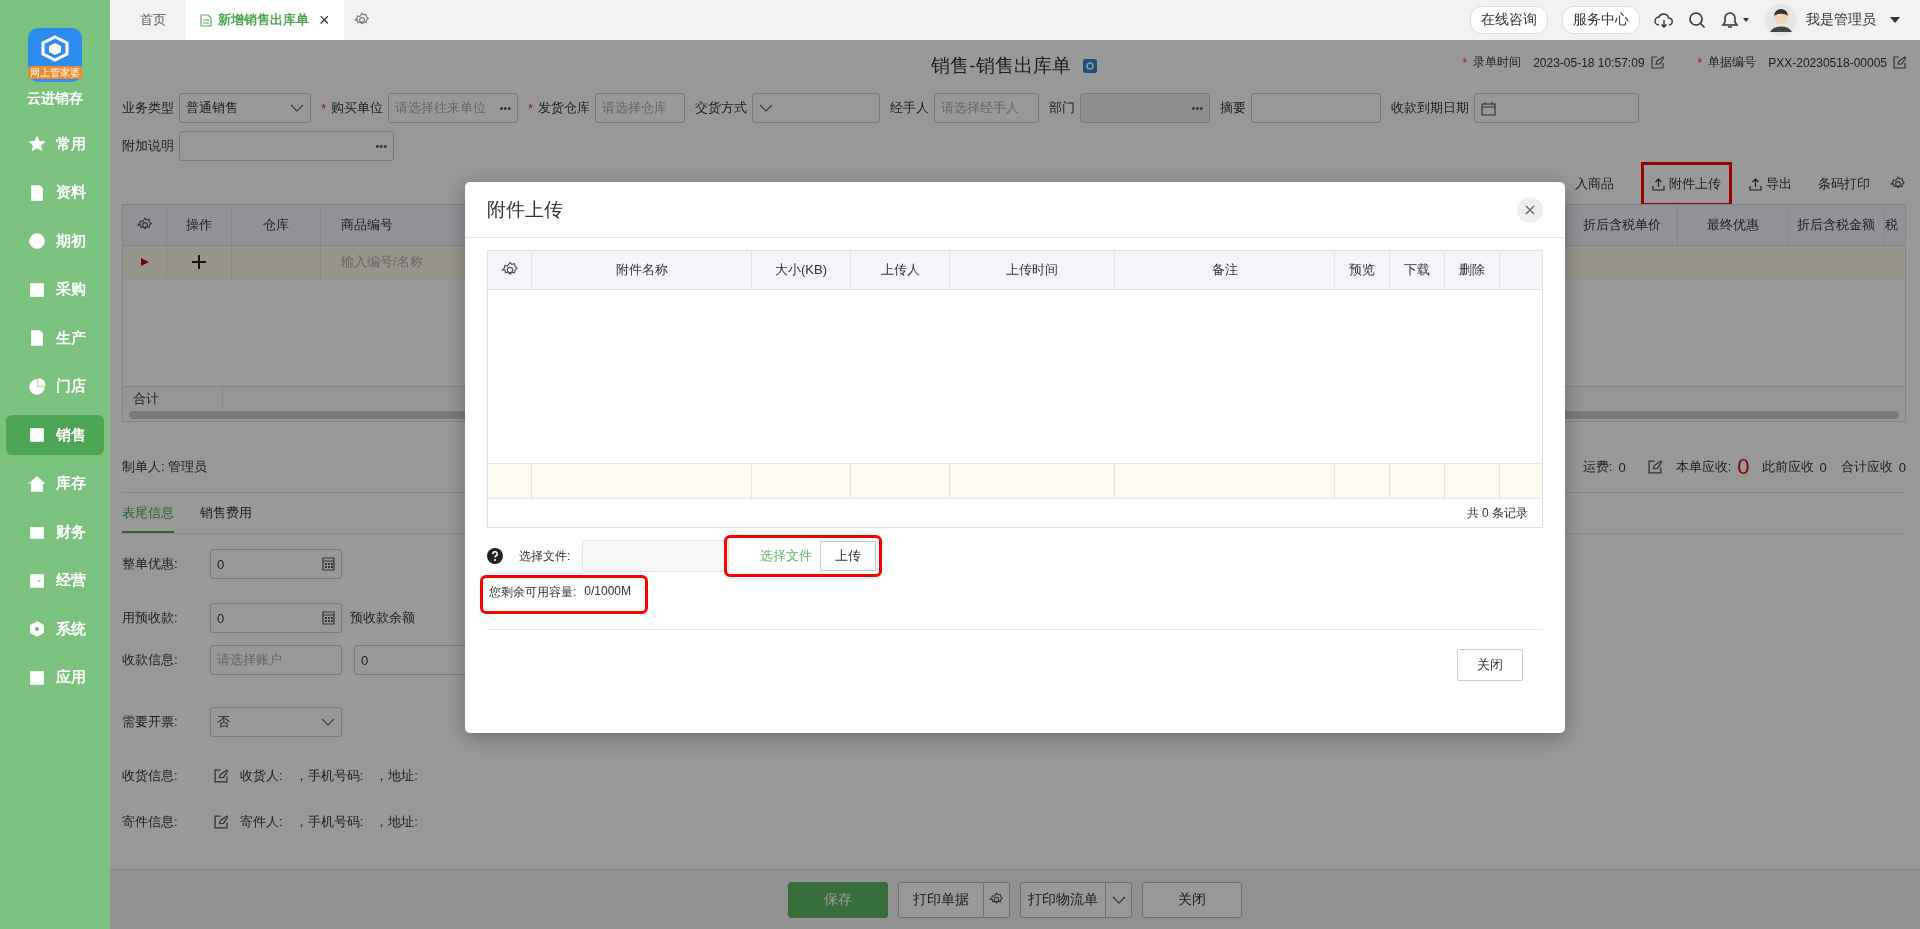 The height and width of the screenshot is (929, 1920). I want to click on field-label: 交货方式, so click(721, 108).